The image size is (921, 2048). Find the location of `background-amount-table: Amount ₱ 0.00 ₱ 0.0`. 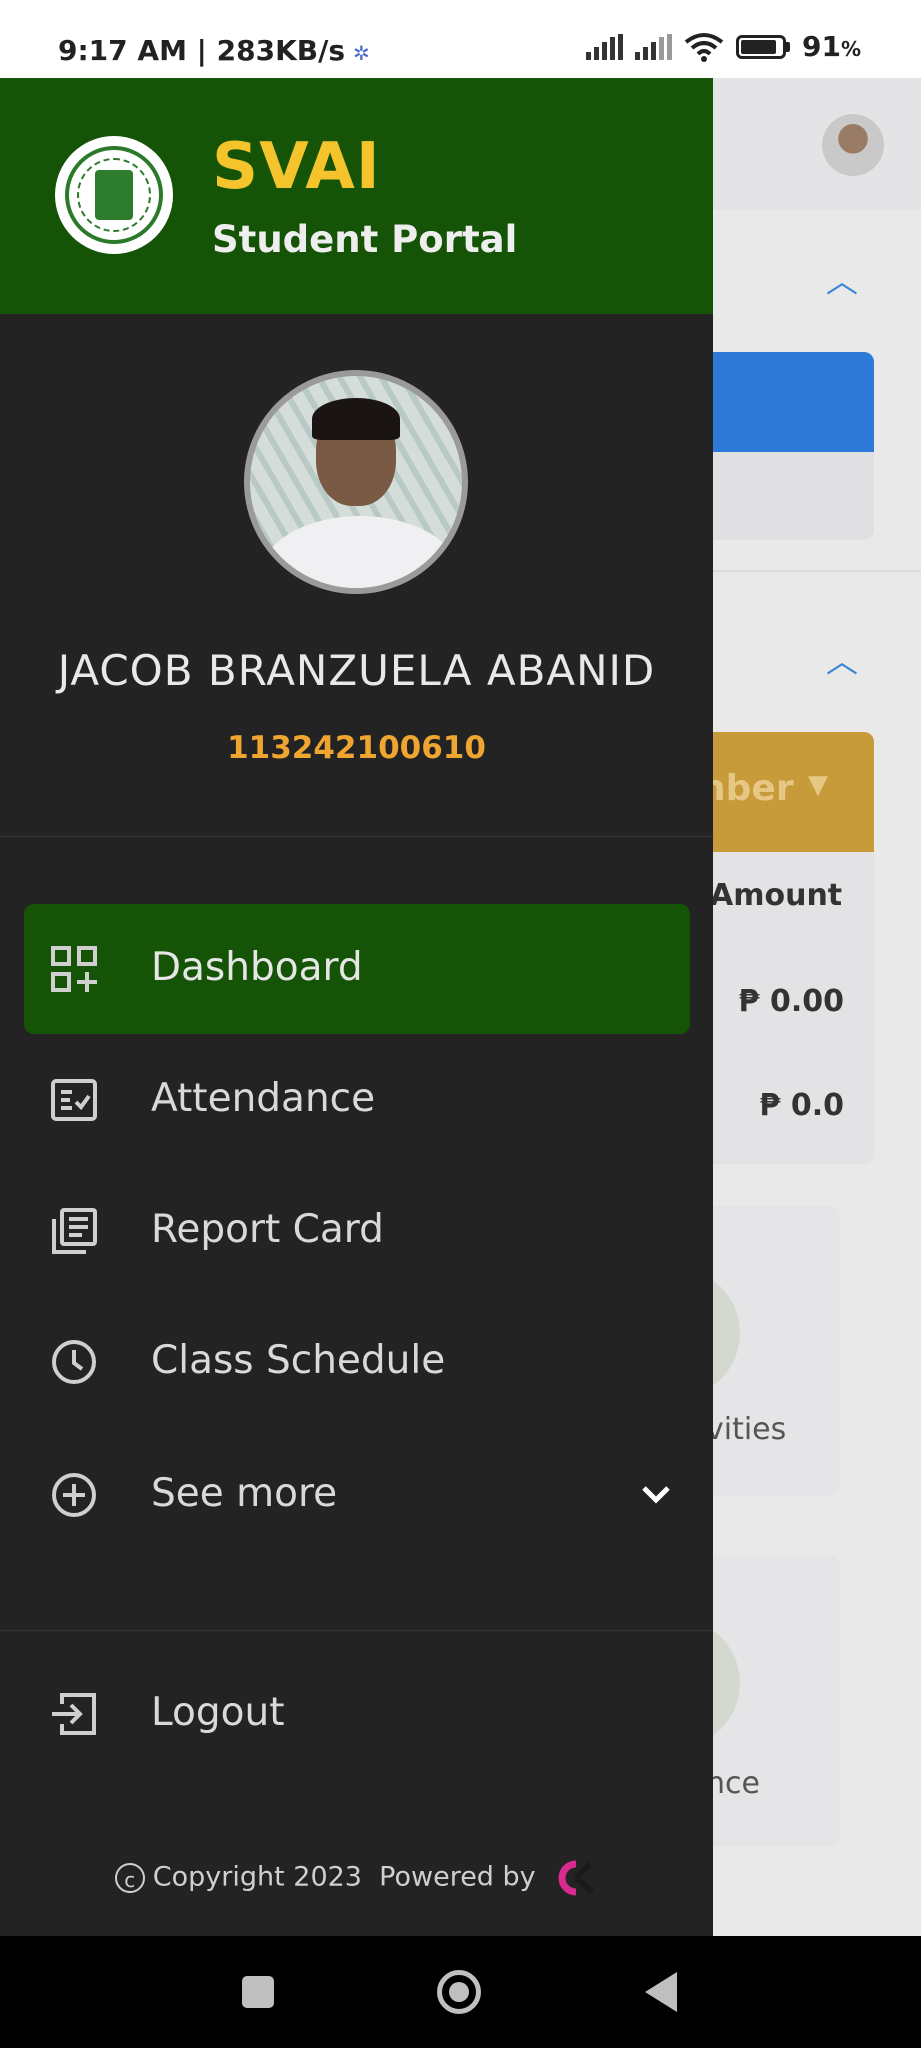

background-amount-table: Amount ₱ 0.00 ₱ 0.0 is located at coordinates (787, 1008).